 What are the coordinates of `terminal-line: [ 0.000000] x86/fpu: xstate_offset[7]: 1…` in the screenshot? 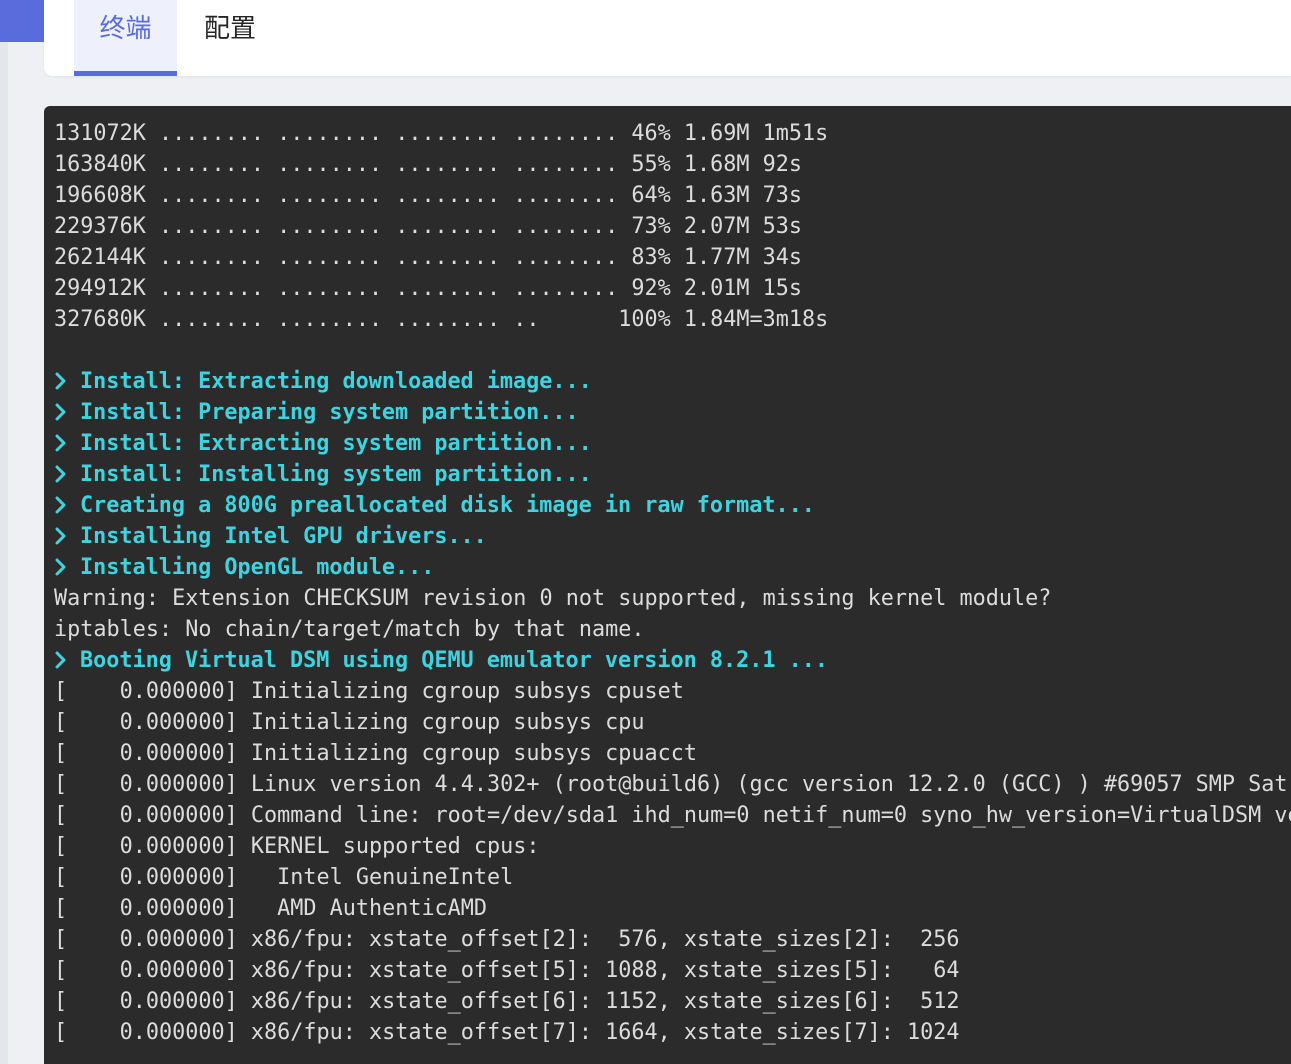 It's located at (672, 1032).